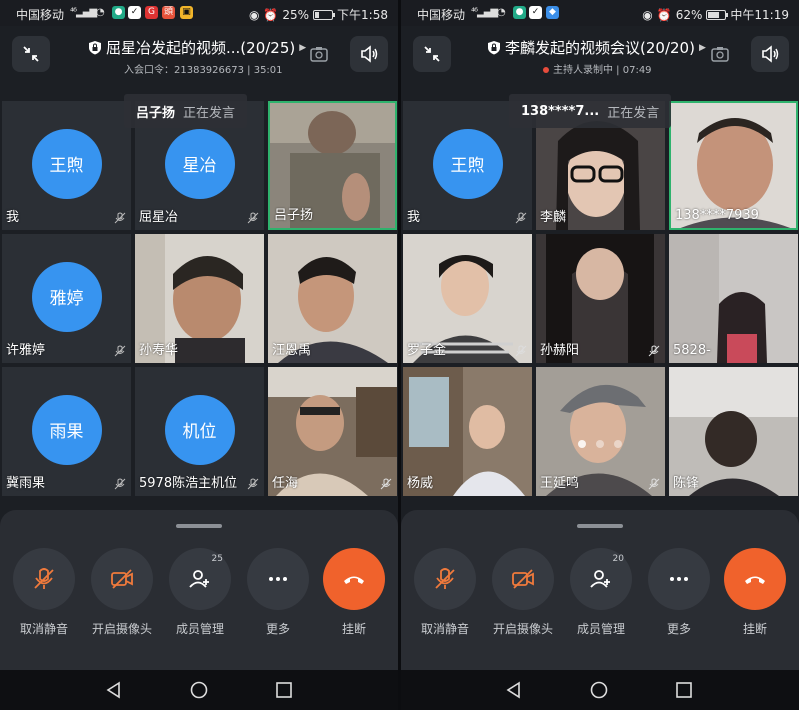 The height and width of the screenshot is (710, 799). Describe the element at coordinates (467, 298) in the screenshot. I see `participant-video-tile: 罗子金` at that location.